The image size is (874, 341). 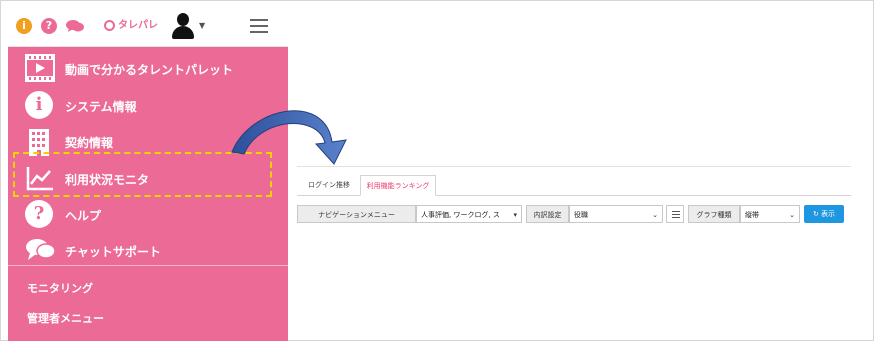 What do you see at coordinates (714, 214) in the screenshot?
I see `graph-type-label: グラフ種類` at bounding box center [714, 214].